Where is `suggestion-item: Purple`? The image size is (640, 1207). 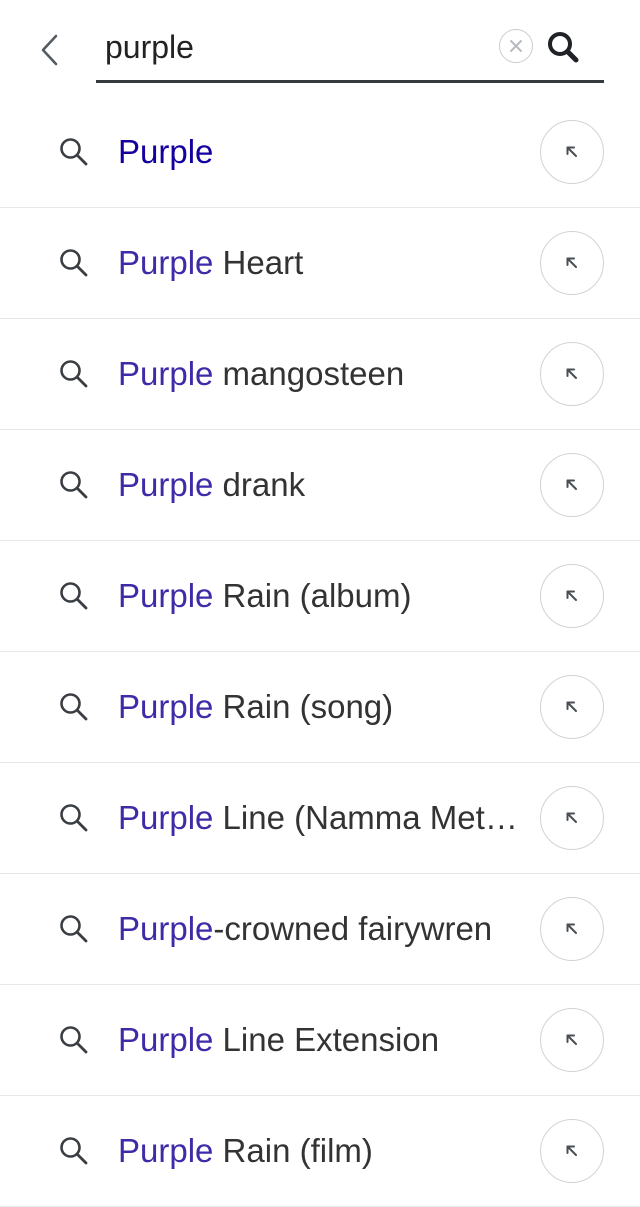 suggestion-item: Purple is located at coordinates (320, 152).